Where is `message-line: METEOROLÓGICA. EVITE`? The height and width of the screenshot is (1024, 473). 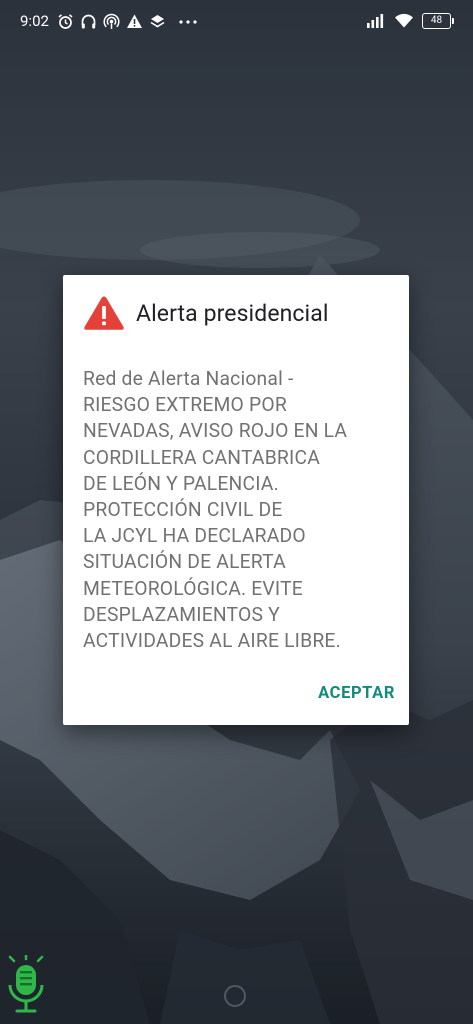
message-line: METEOROLÓGICA. EVITE is located at coordinates (193, 588).